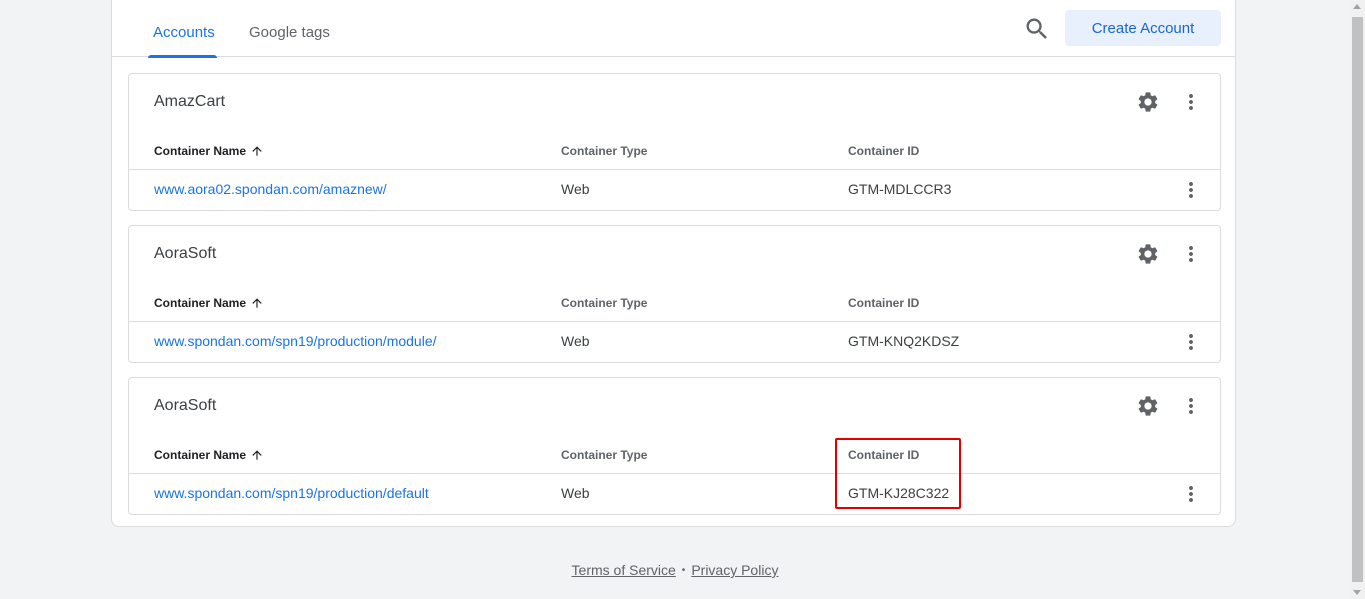 The width and height of the screenshot is (1365, 599). Describe the element at coordinates (1357, 6) in the screenshot. I see `scroll-up-arrow-icon` at that location.